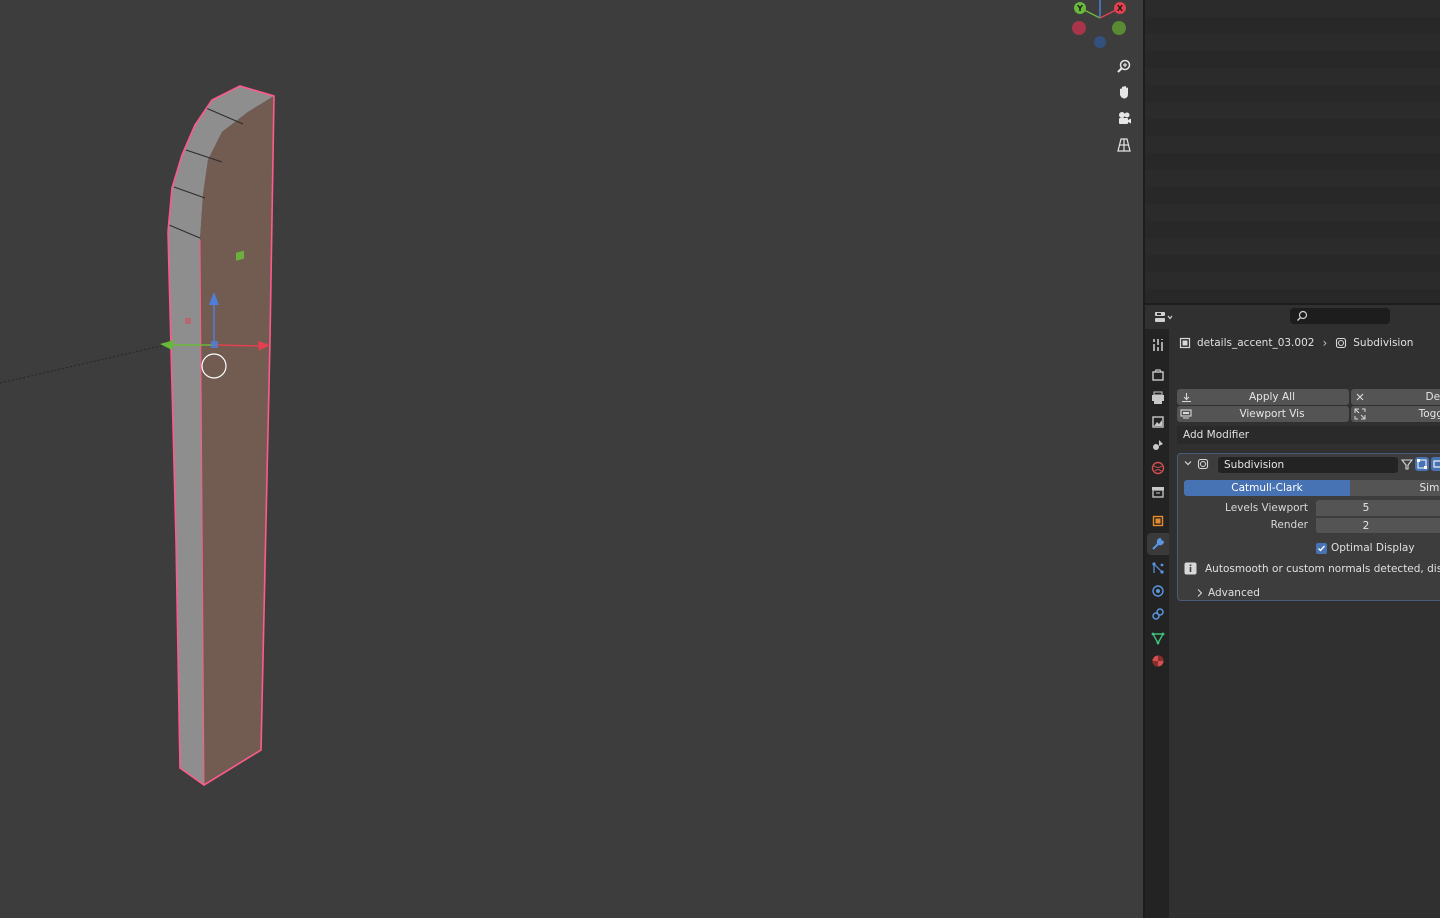 The height and width of the screenshot is (918, 1440). What do you see at coordinates (1395, 397) in the screenshot?
I see `delete-all-button: Del` at bounding box center [1395, 397].